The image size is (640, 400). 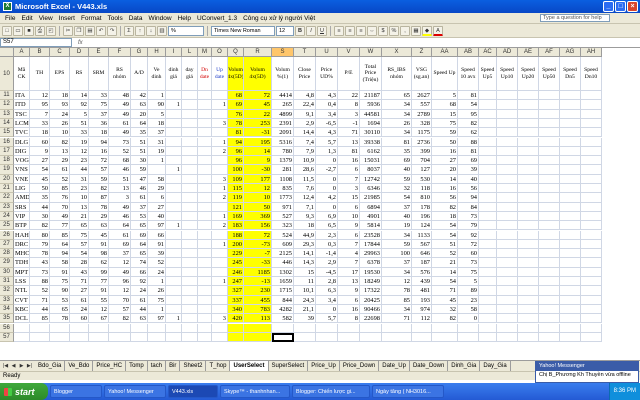 I want to click on table-cell: LSS, so click(x=22, y=282).